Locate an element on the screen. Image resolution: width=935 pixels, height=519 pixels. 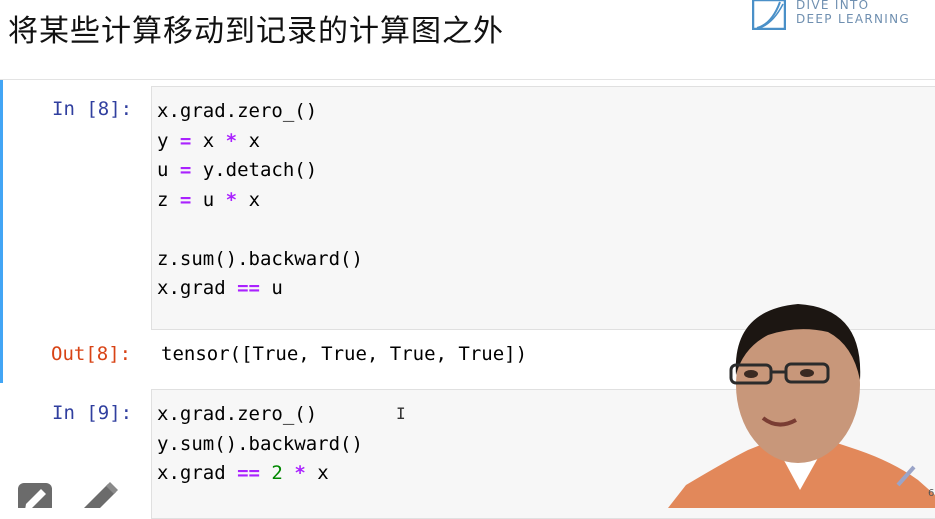
code-line: x.grad == 2 * x is located at coordinates (260, 474).